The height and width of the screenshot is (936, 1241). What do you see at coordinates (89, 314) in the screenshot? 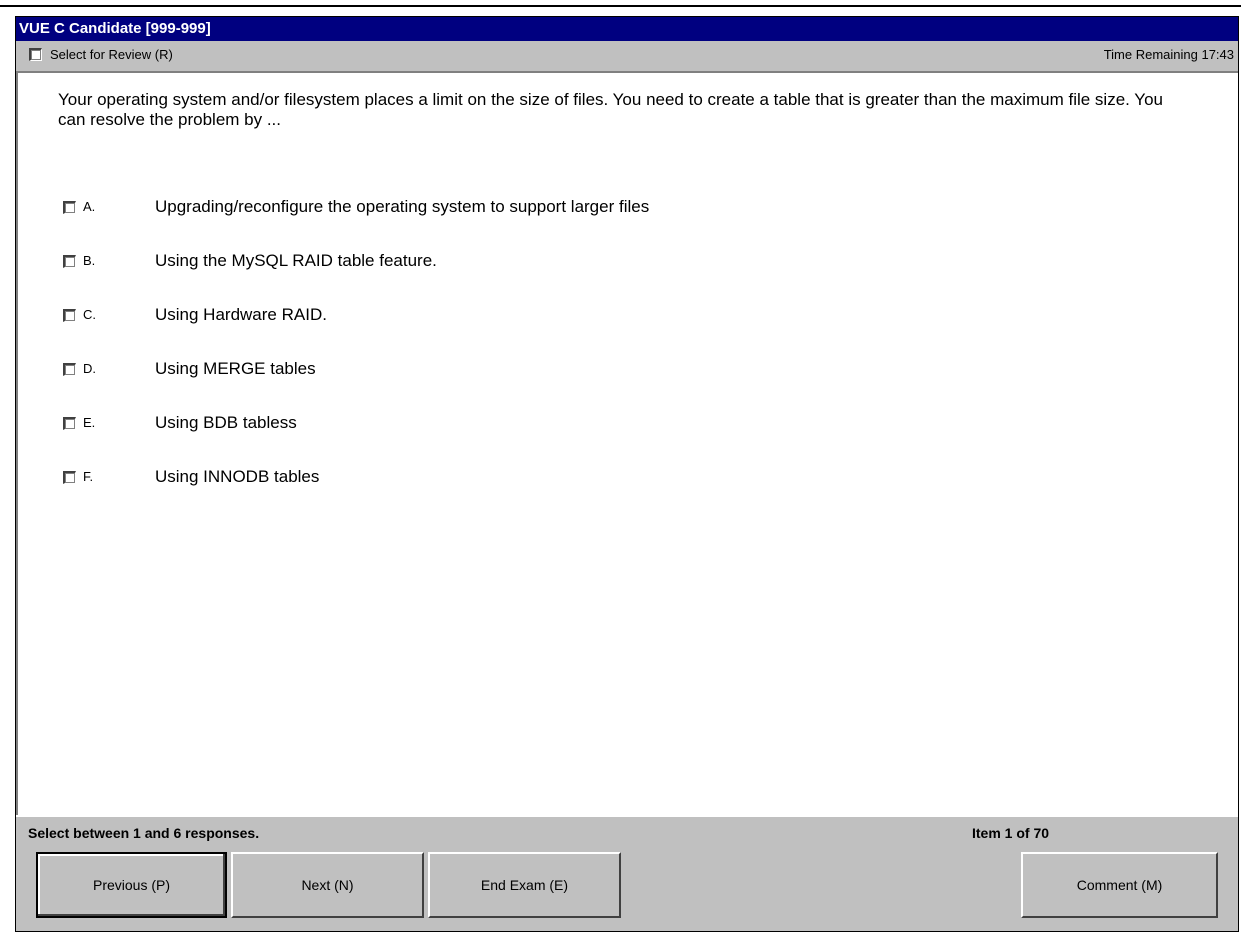
I see `option-c-letter: C.` at bounding box center [89, 314].